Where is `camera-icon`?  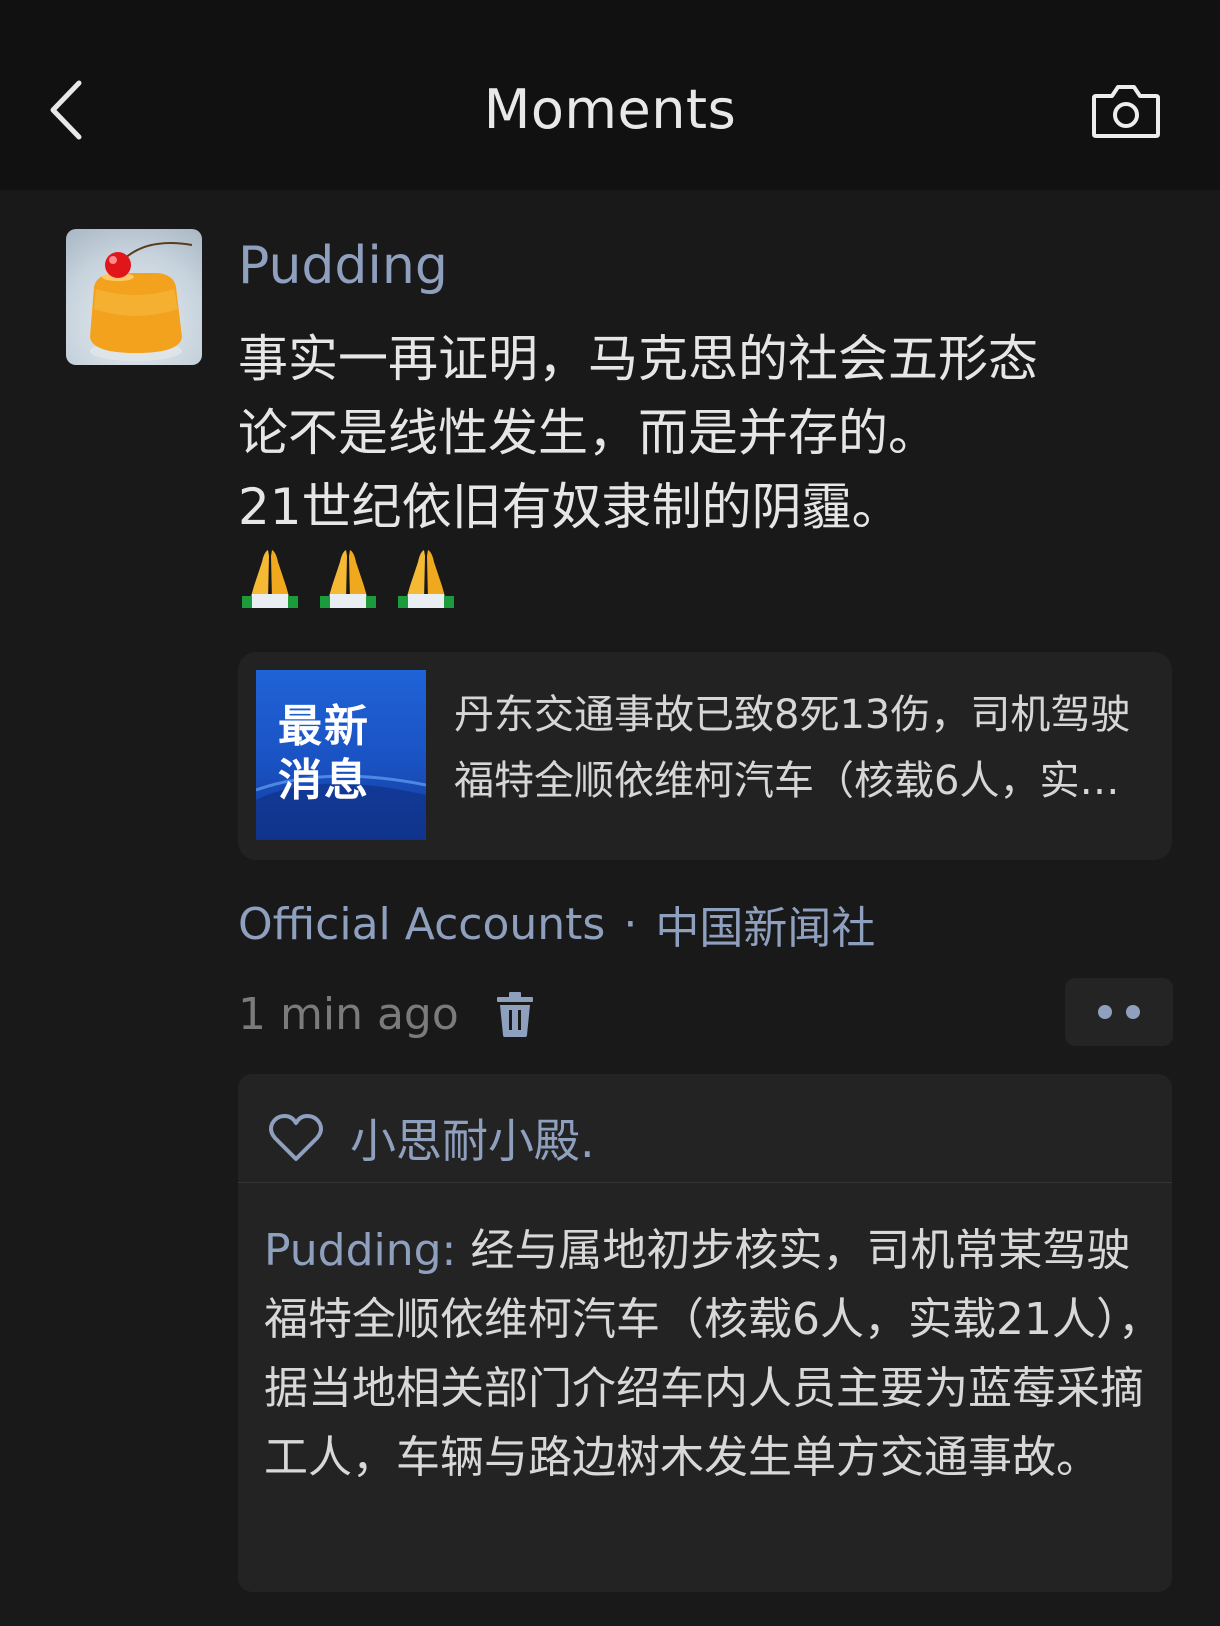
camera-icon is located at coordinates (1126, 111).